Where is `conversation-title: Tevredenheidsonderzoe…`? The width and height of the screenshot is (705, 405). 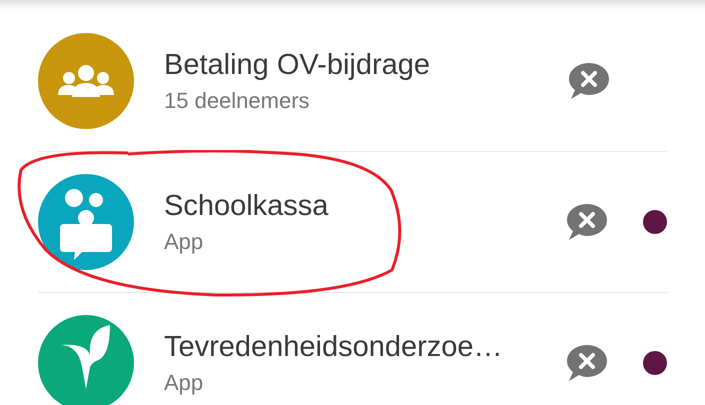 conversation-title: Tevredenheidsonderzoe… is located at coordinates (334, 348).